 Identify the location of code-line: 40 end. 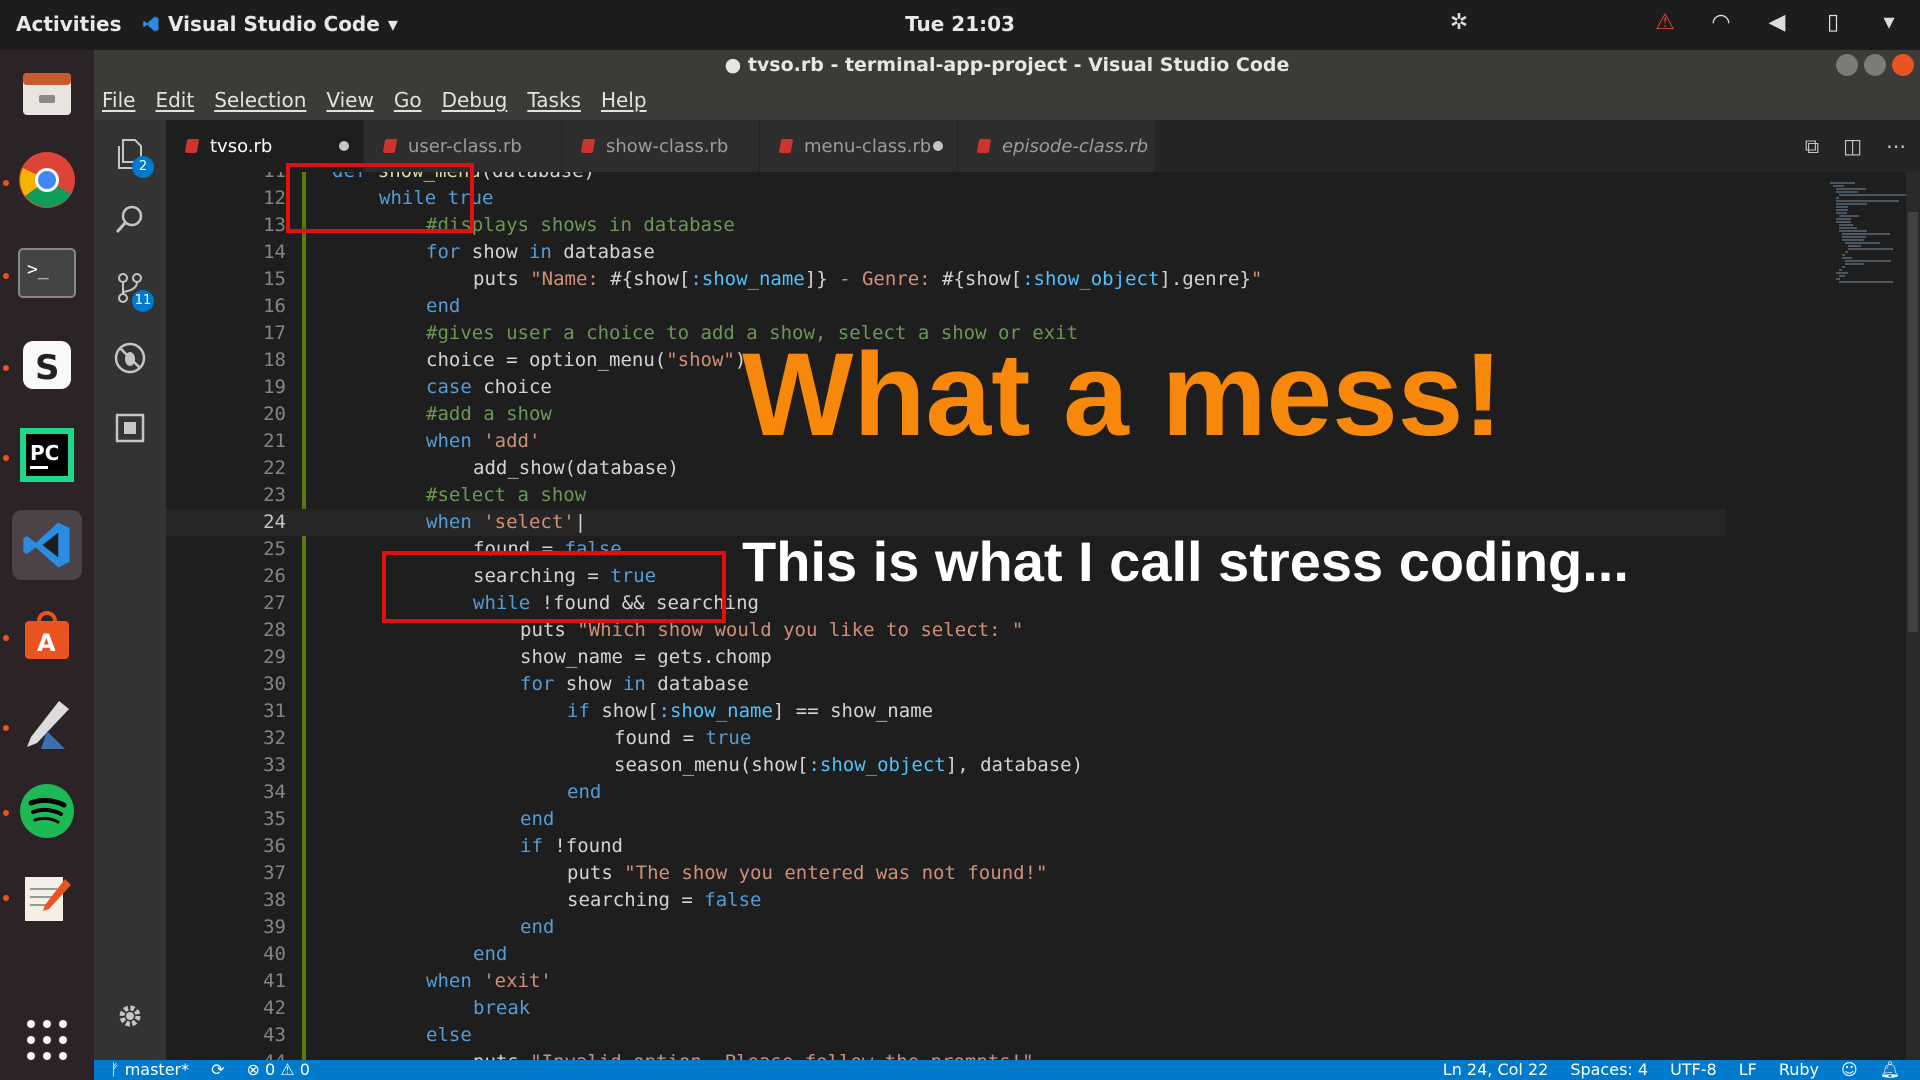
(946, 954).